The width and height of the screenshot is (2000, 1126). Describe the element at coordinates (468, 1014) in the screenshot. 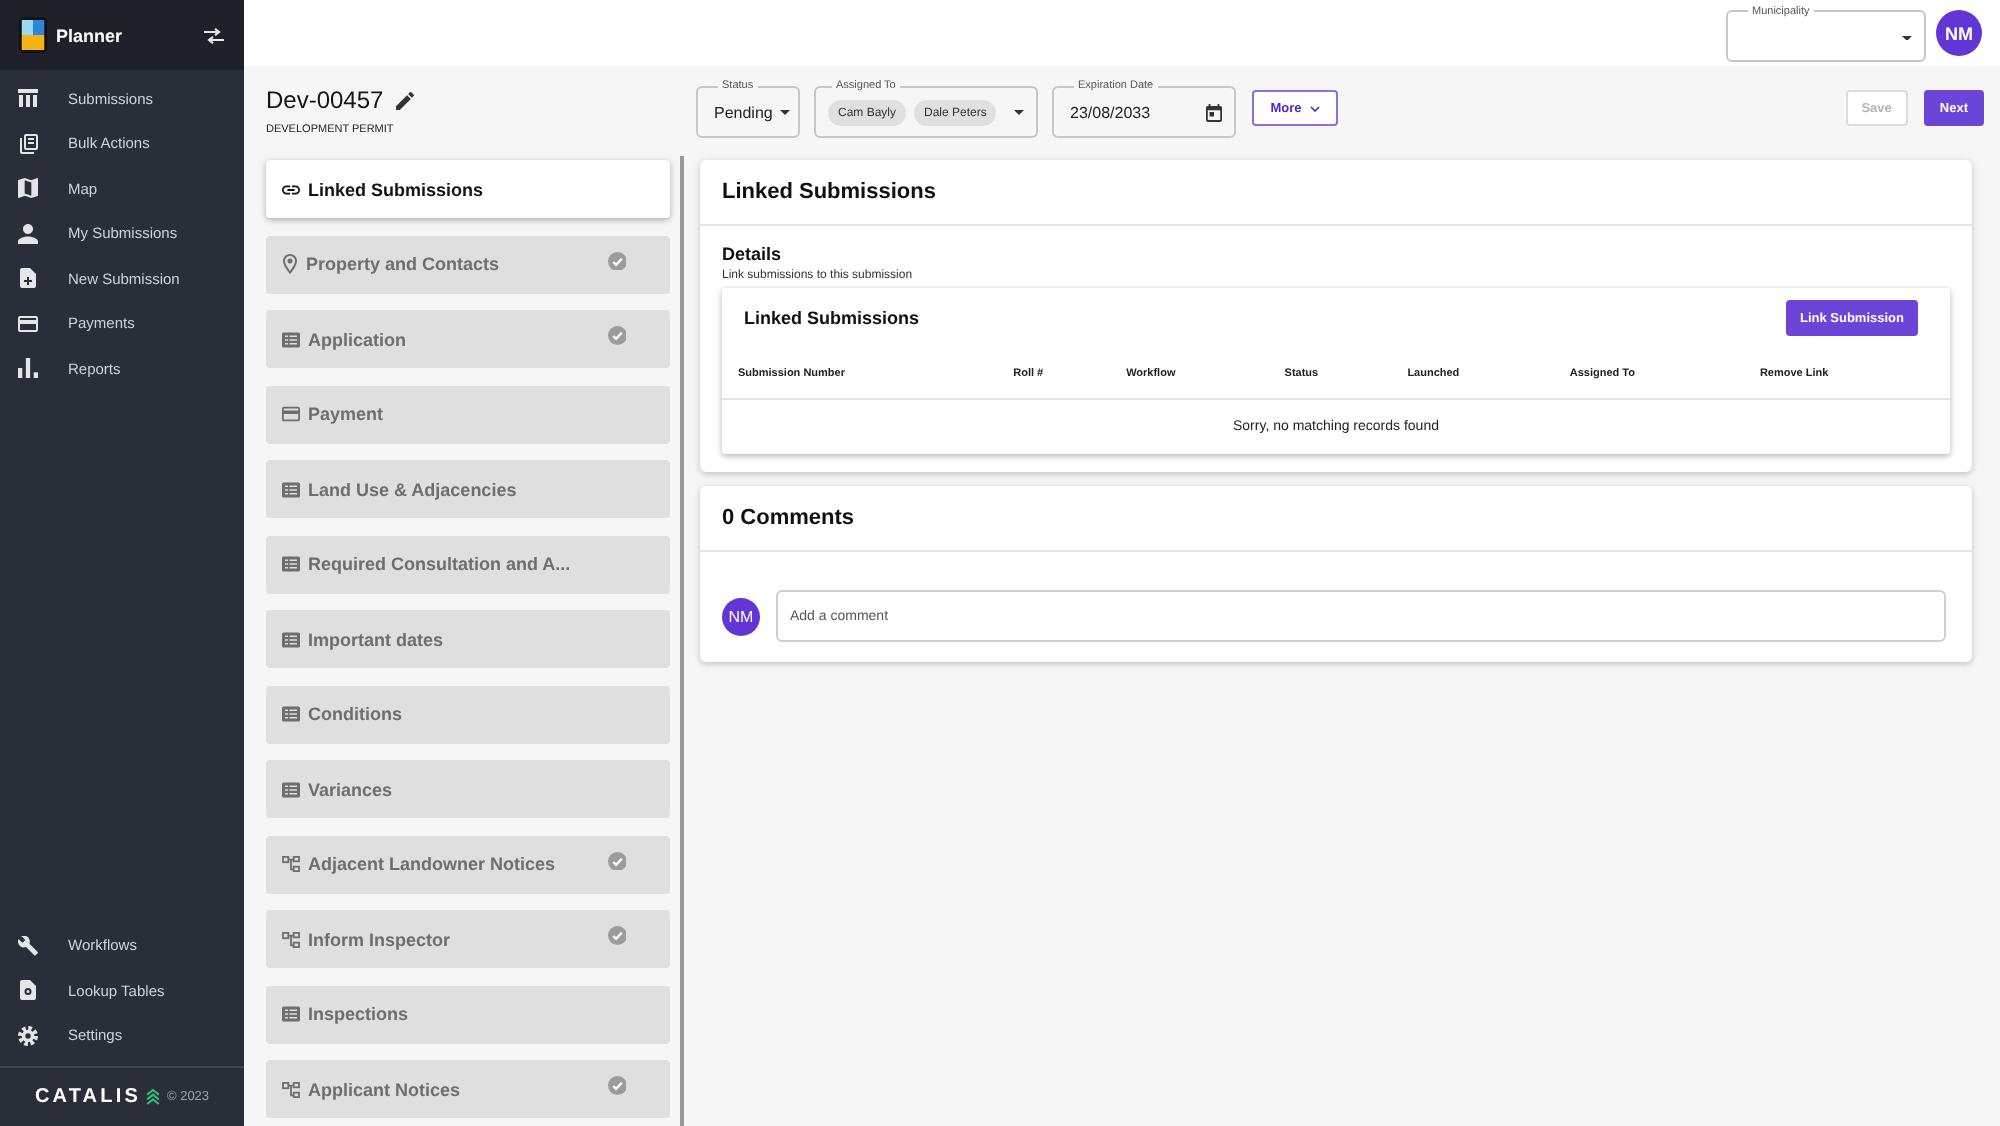

I see `section-tab: Inspections` at that location.